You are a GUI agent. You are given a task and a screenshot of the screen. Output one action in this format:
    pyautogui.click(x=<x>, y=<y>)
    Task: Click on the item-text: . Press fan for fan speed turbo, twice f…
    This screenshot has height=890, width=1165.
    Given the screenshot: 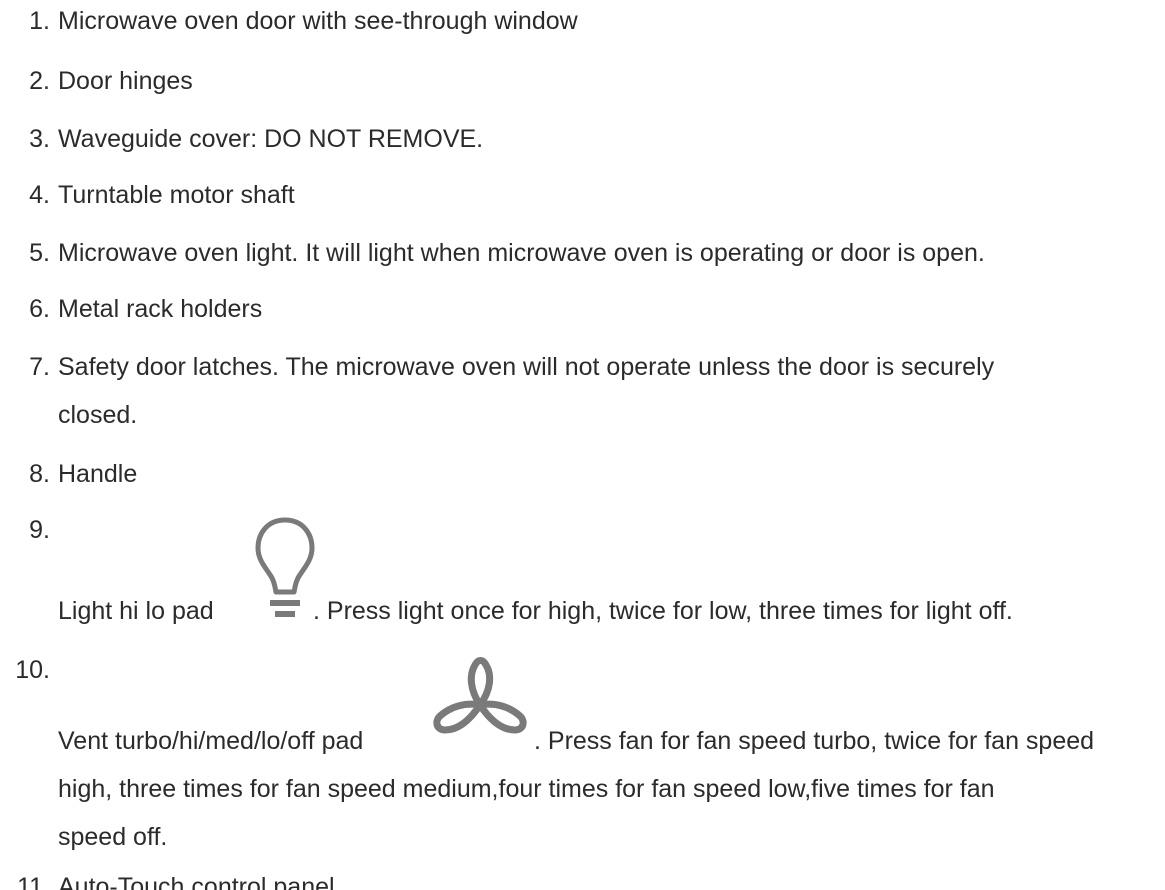 What is the action you would take?
    pyautogui.click(x=814, y=741)
    